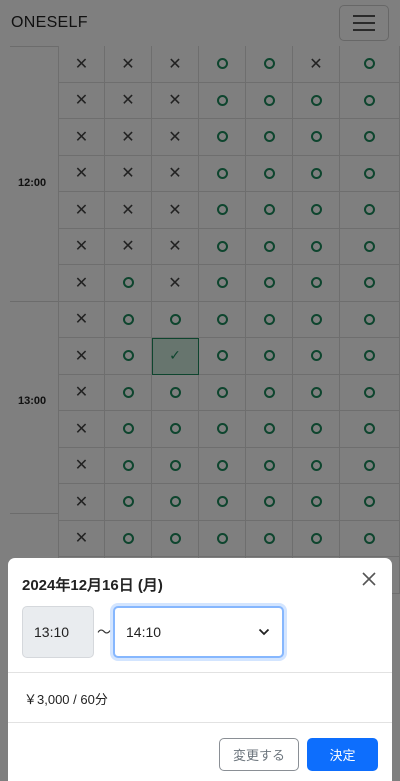 The width and height of the screenshot is (400, 781). I want to click on modal-title: 2024年12月16日 (月), so click(92, 585).